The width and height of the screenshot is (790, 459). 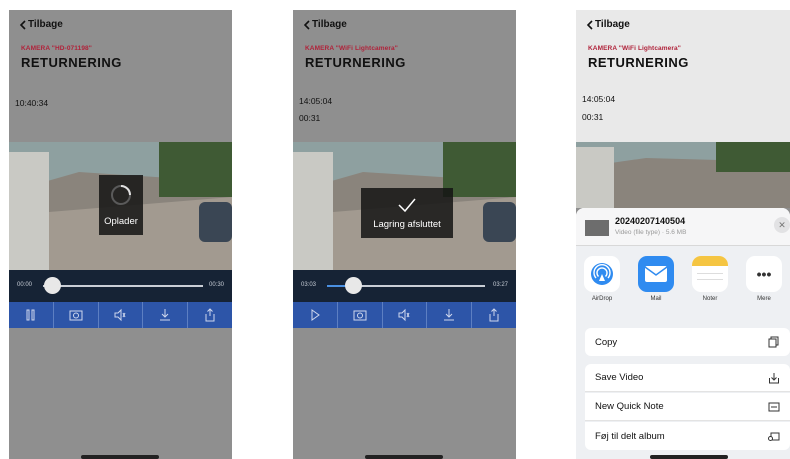 What do you see at coordinates (773, 342) in the screenshot?
I see `copy-icon` at bounding box center [773, 342].